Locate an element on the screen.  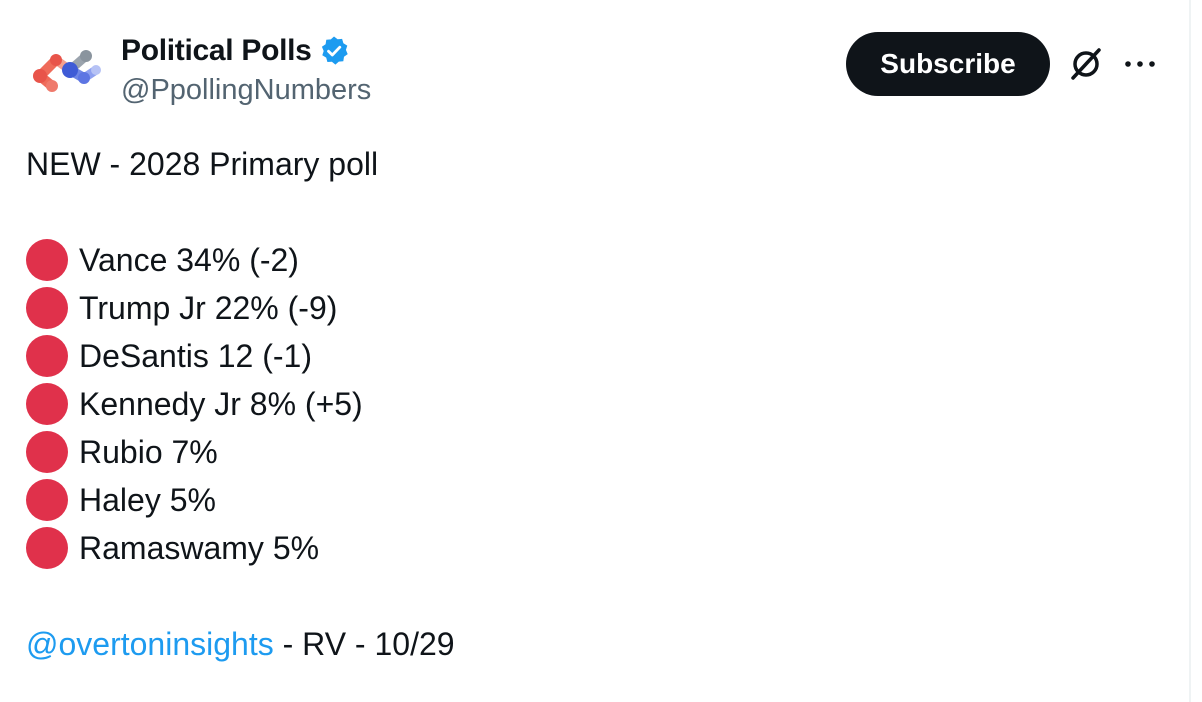
source-line: @overtoninsights - RV - 10/29 is located at coordinates (240, 644).